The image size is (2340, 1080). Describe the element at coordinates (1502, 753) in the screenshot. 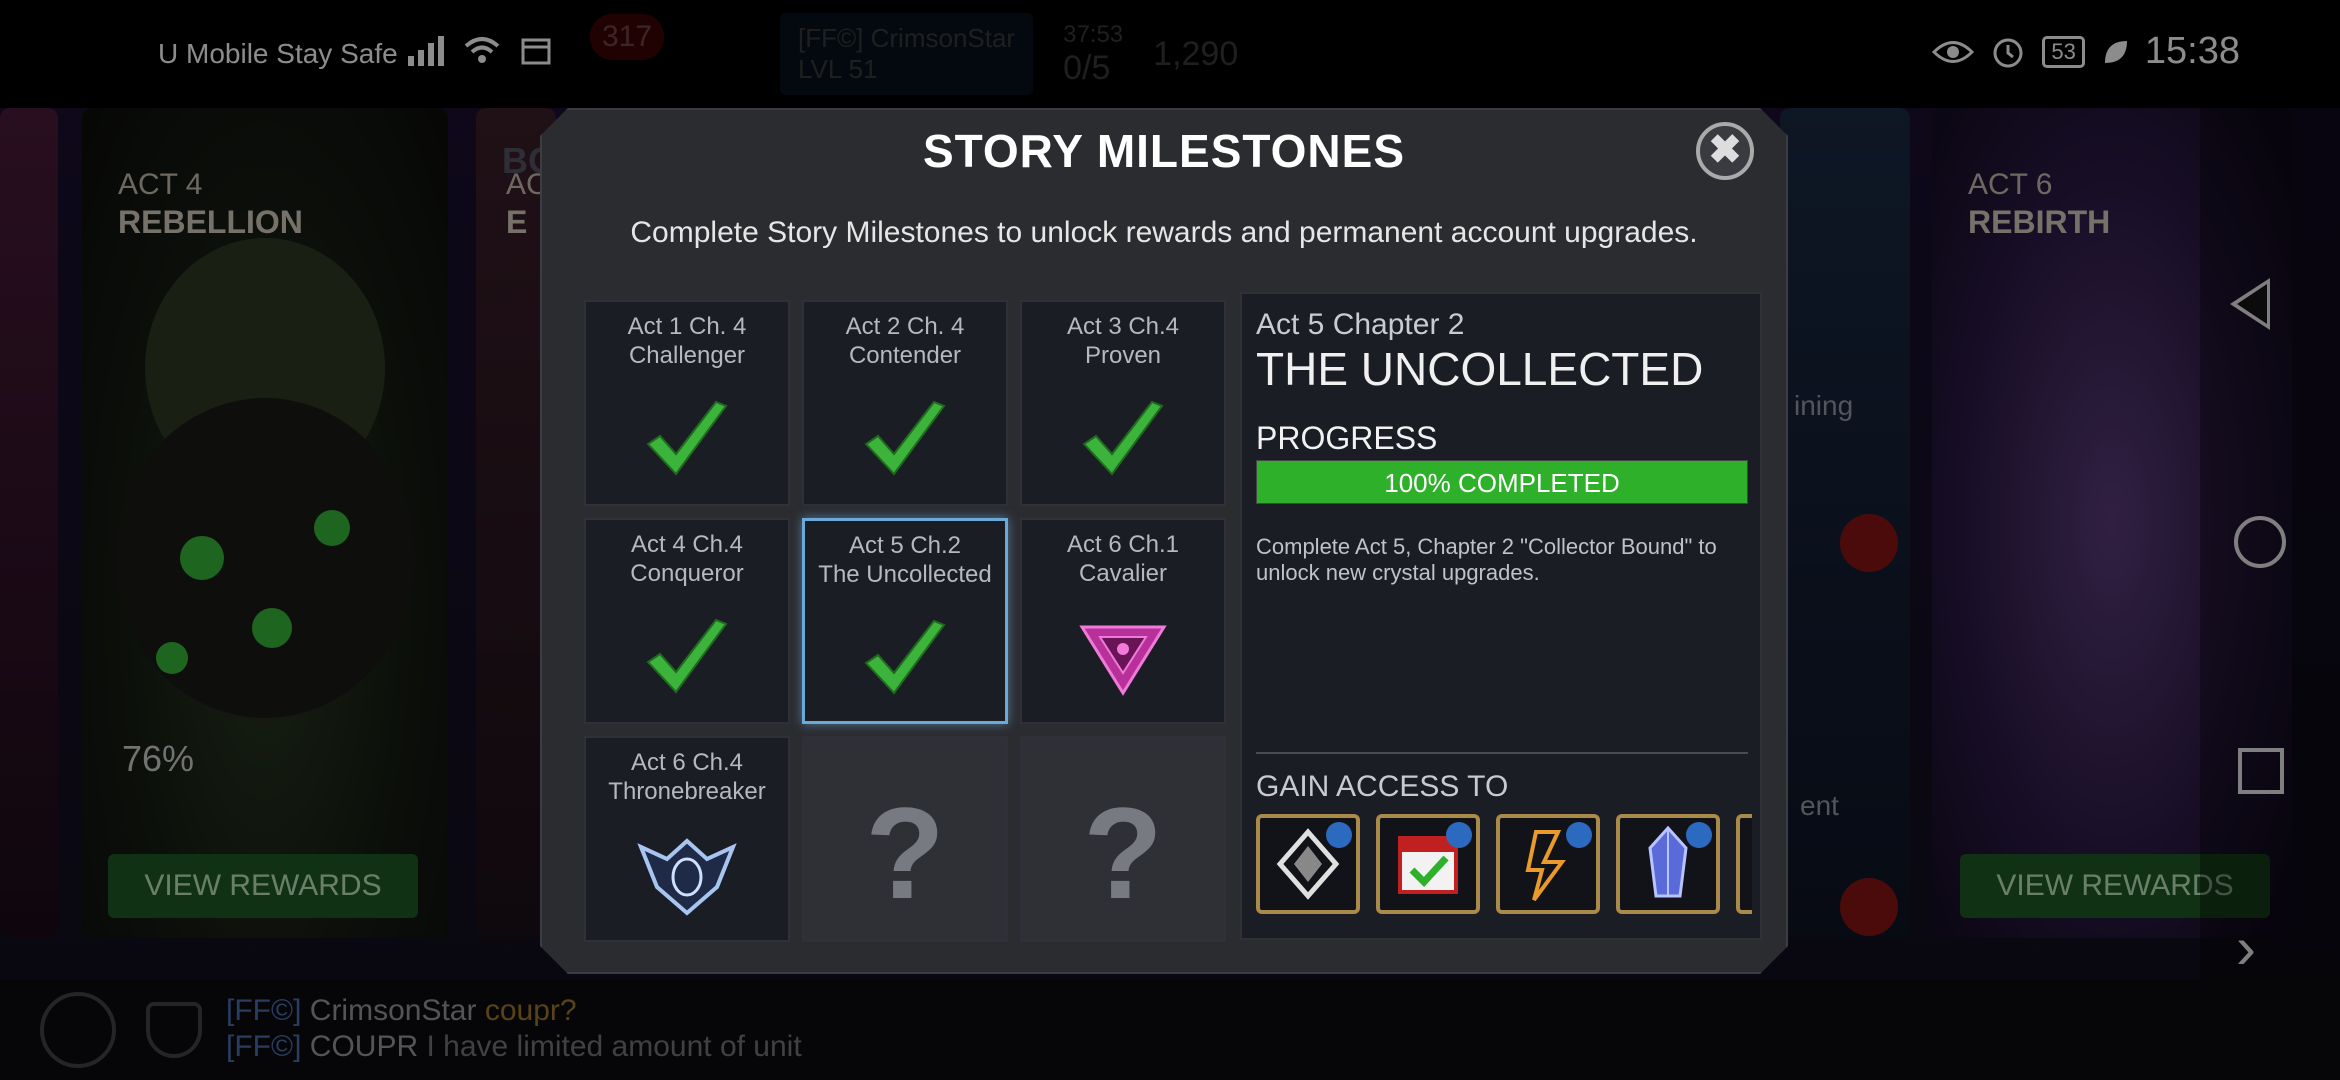

I see `divider` at that location.